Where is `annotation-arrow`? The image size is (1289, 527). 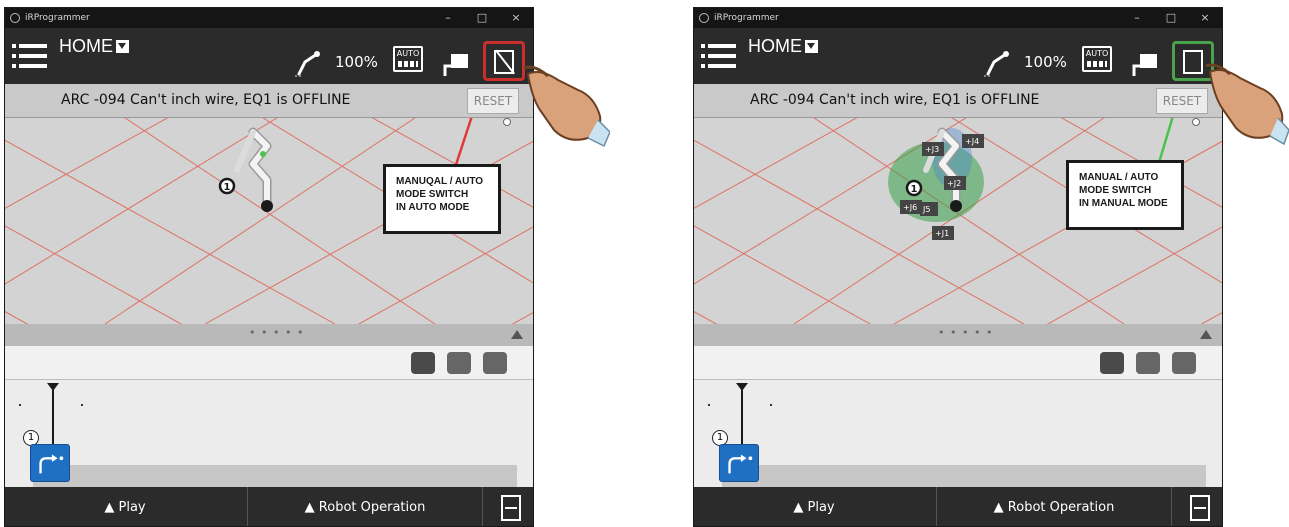
annotation-arrow is located at coordinates (1165, 142).